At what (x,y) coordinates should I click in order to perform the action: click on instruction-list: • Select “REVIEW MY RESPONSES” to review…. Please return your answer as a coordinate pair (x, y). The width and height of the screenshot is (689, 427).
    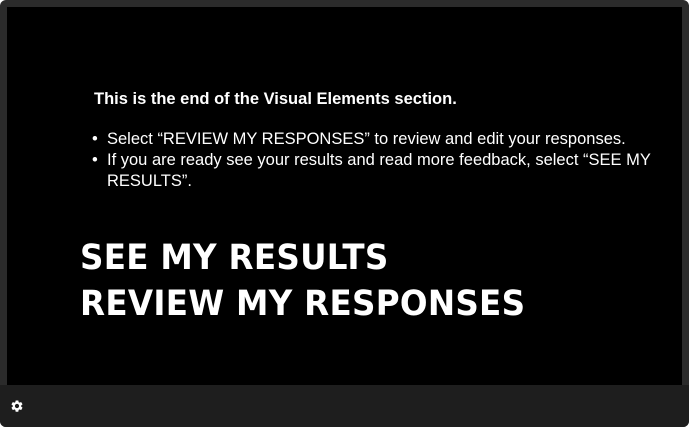
    Looking at the image, I should click on (372, 160).